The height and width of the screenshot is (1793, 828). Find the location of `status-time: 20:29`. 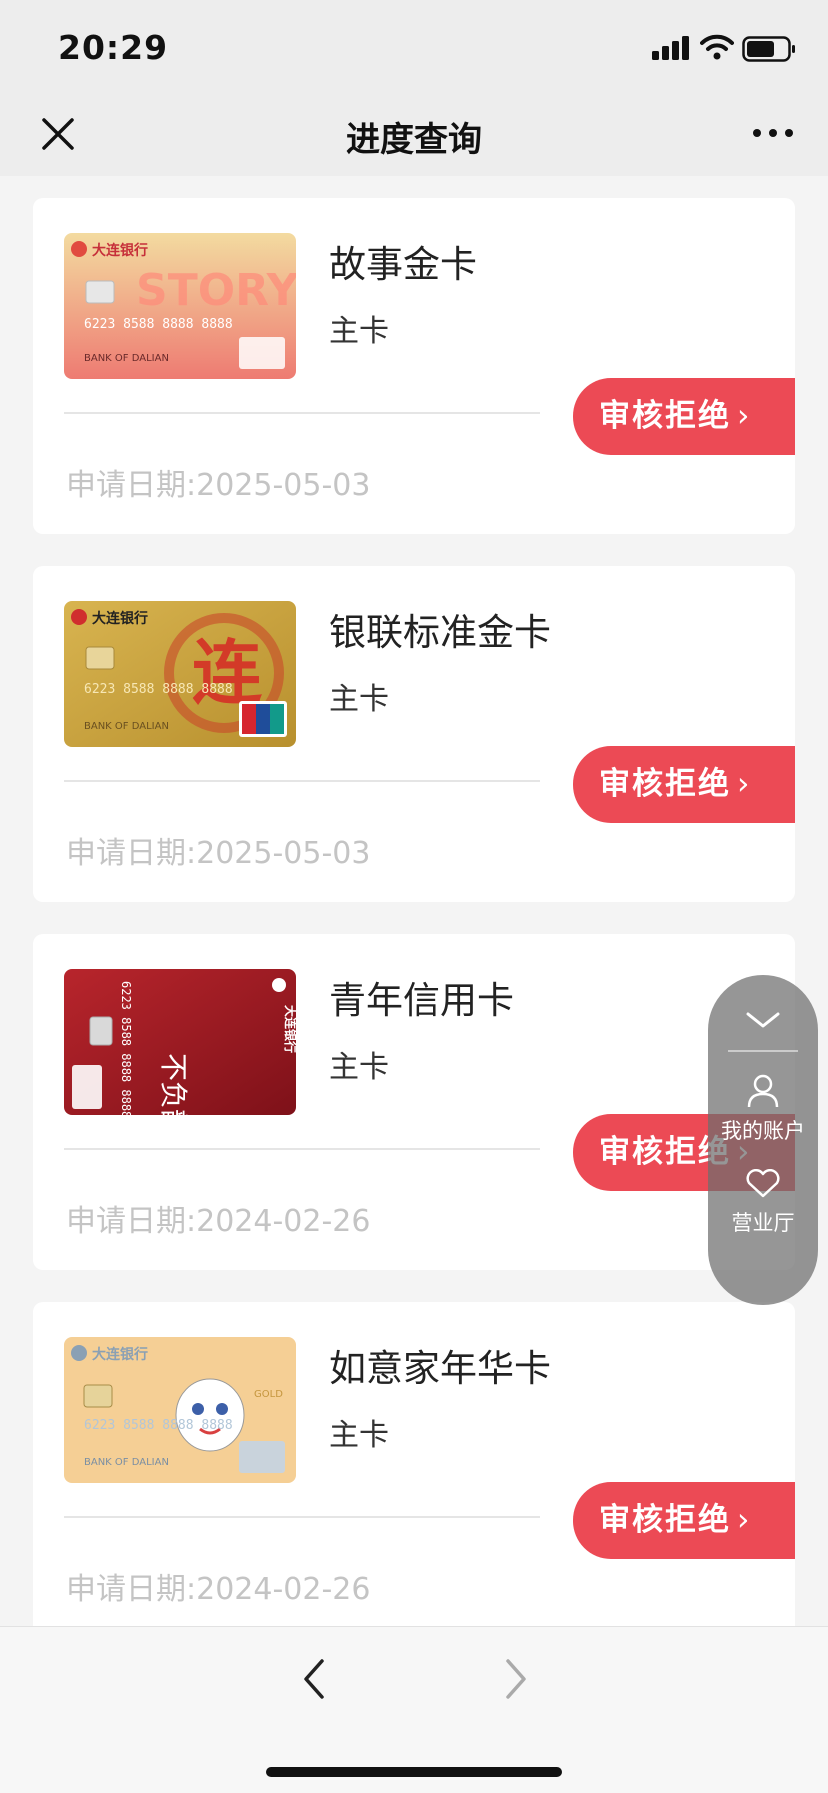

status-time: 20:29 is located at coordinates (113, 47).